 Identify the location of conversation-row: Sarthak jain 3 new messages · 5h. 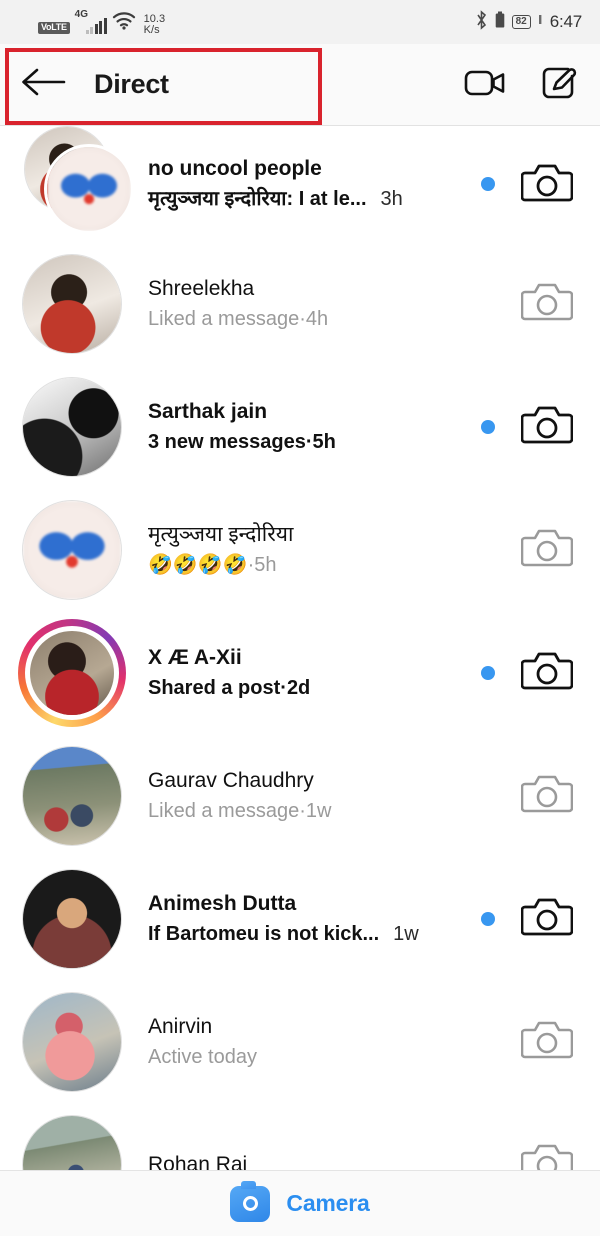
(300, 426).